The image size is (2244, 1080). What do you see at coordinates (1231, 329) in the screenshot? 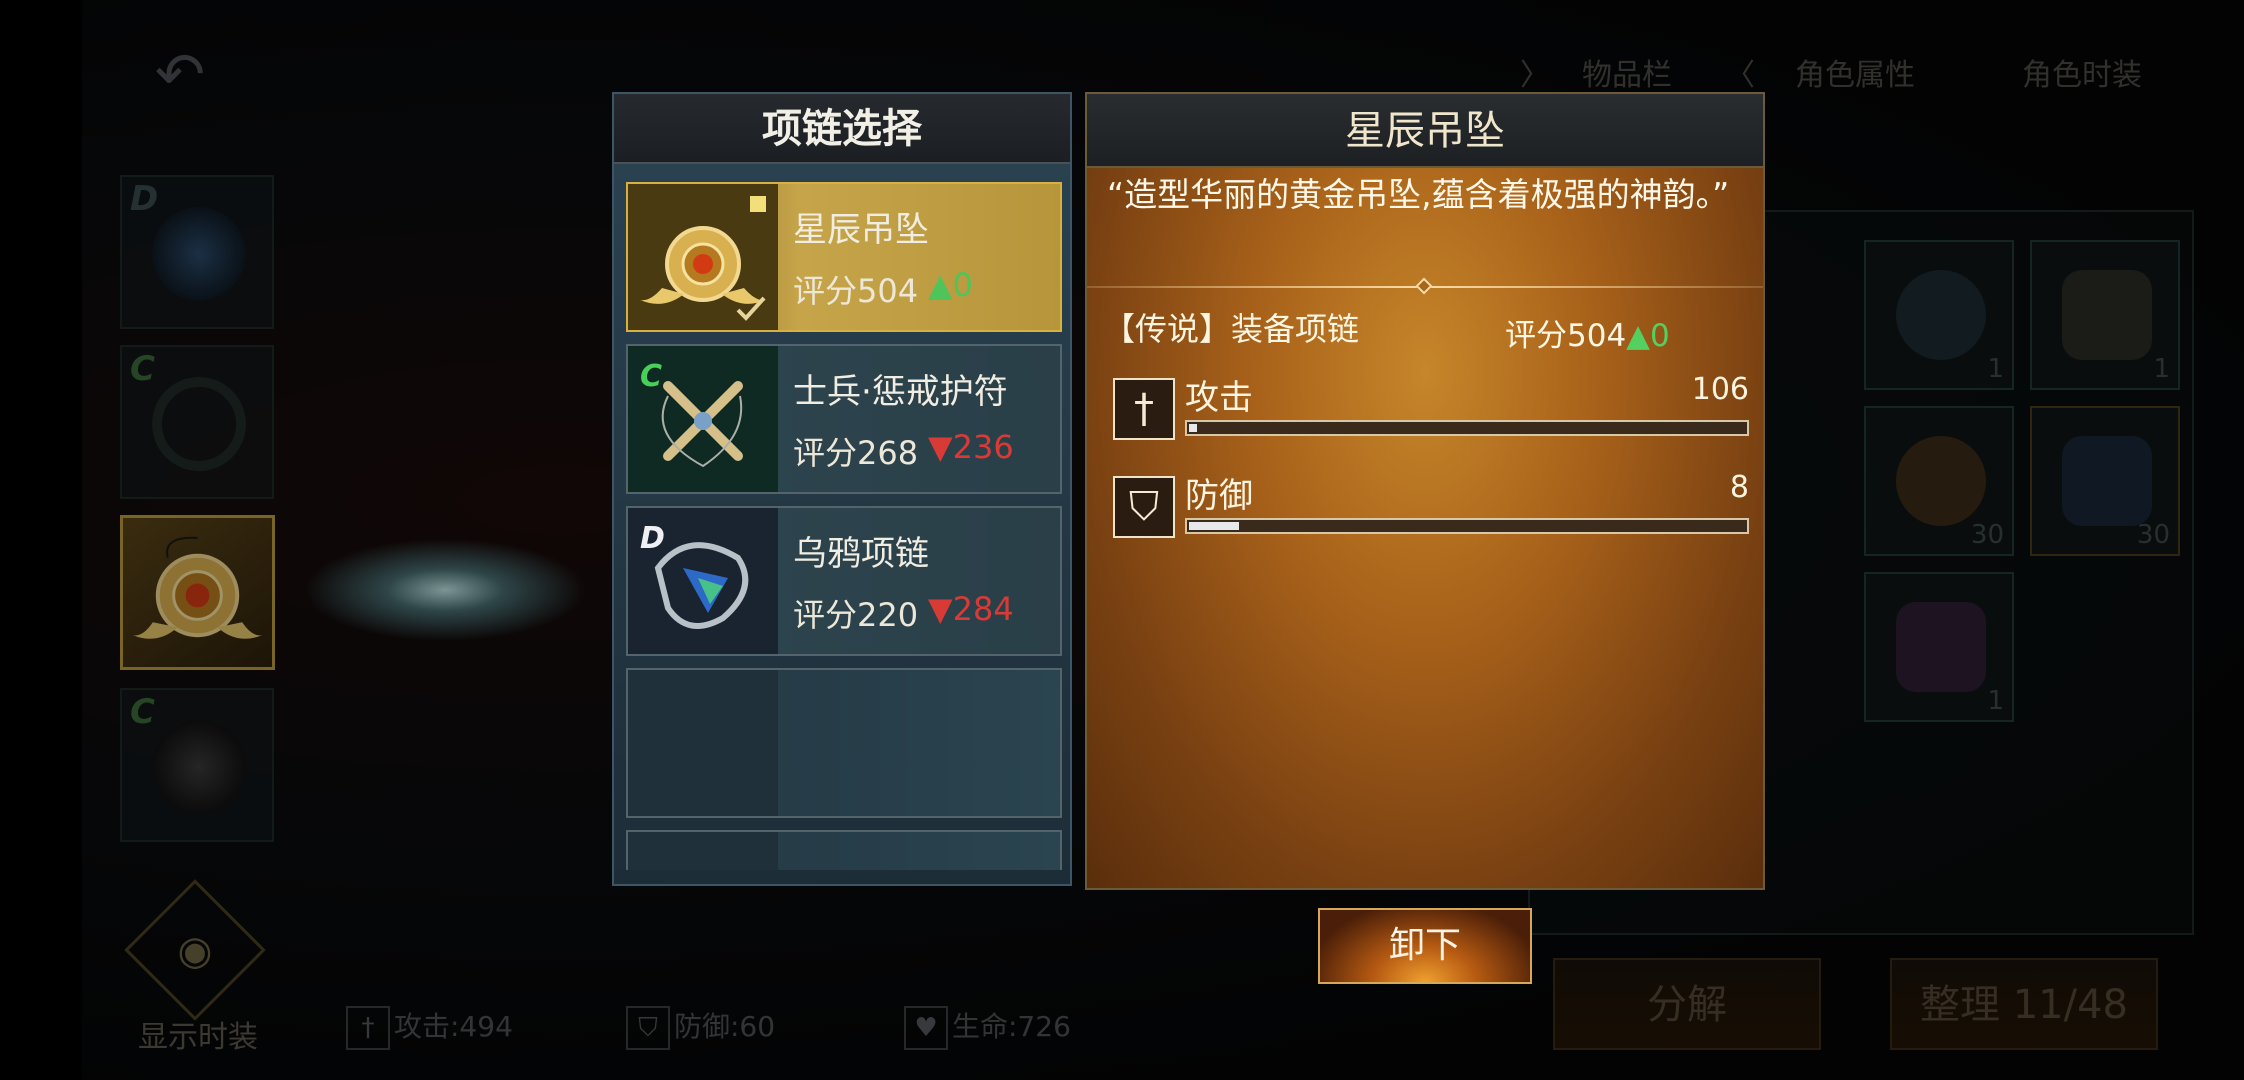
I see `item-type: 【传说】装备项链` at bounding box center [1231, 329].